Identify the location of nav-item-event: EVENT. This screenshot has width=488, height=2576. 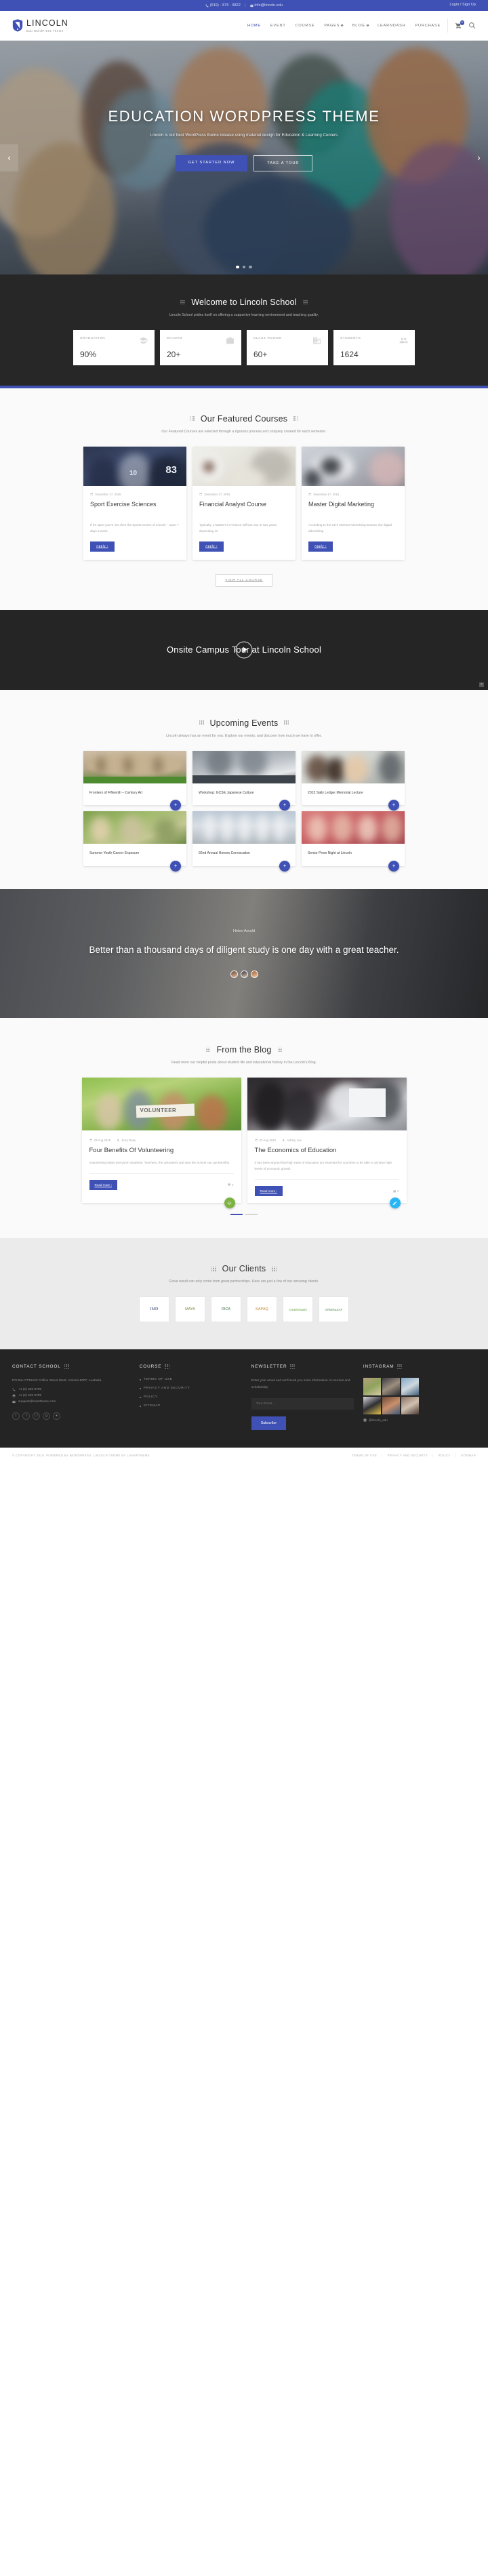
(278, 26).